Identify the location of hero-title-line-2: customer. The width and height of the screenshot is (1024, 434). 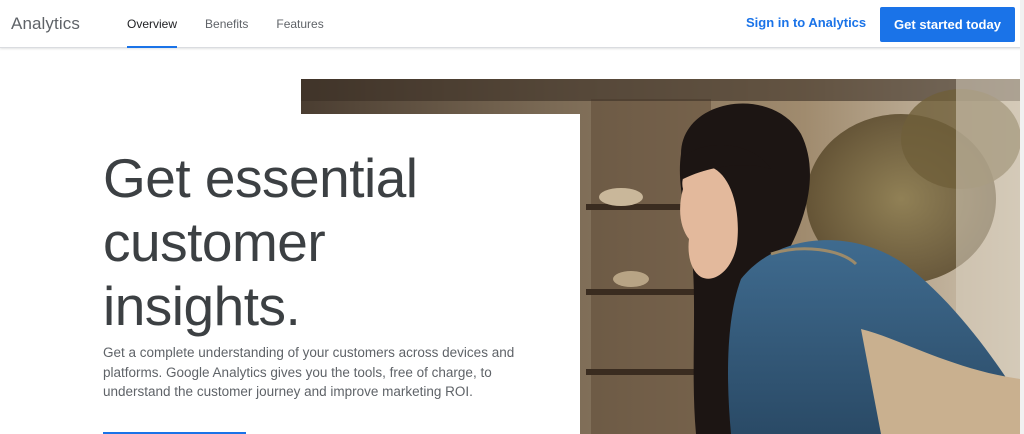
(214, 242).